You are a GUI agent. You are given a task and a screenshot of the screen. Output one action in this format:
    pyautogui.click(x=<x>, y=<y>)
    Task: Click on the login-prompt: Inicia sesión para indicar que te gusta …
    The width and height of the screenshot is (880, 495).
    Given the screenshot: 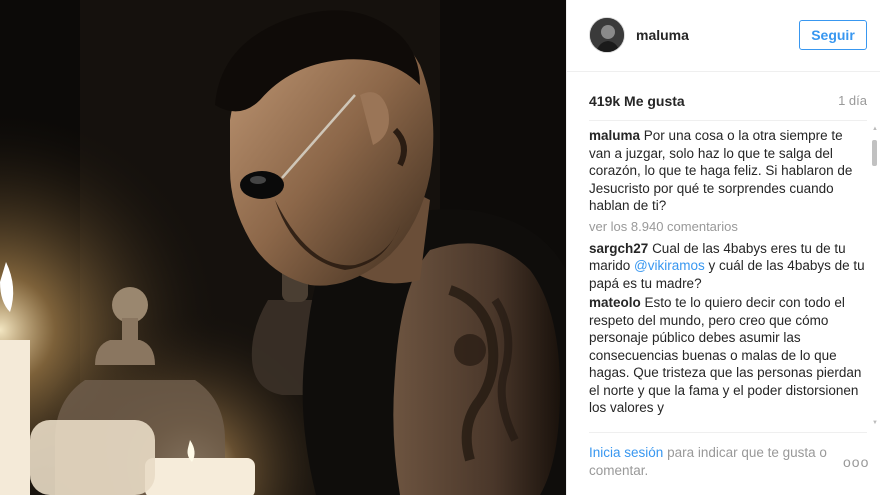 What is the action you would take?
    pyautogui.click(x=714, y=462)
    